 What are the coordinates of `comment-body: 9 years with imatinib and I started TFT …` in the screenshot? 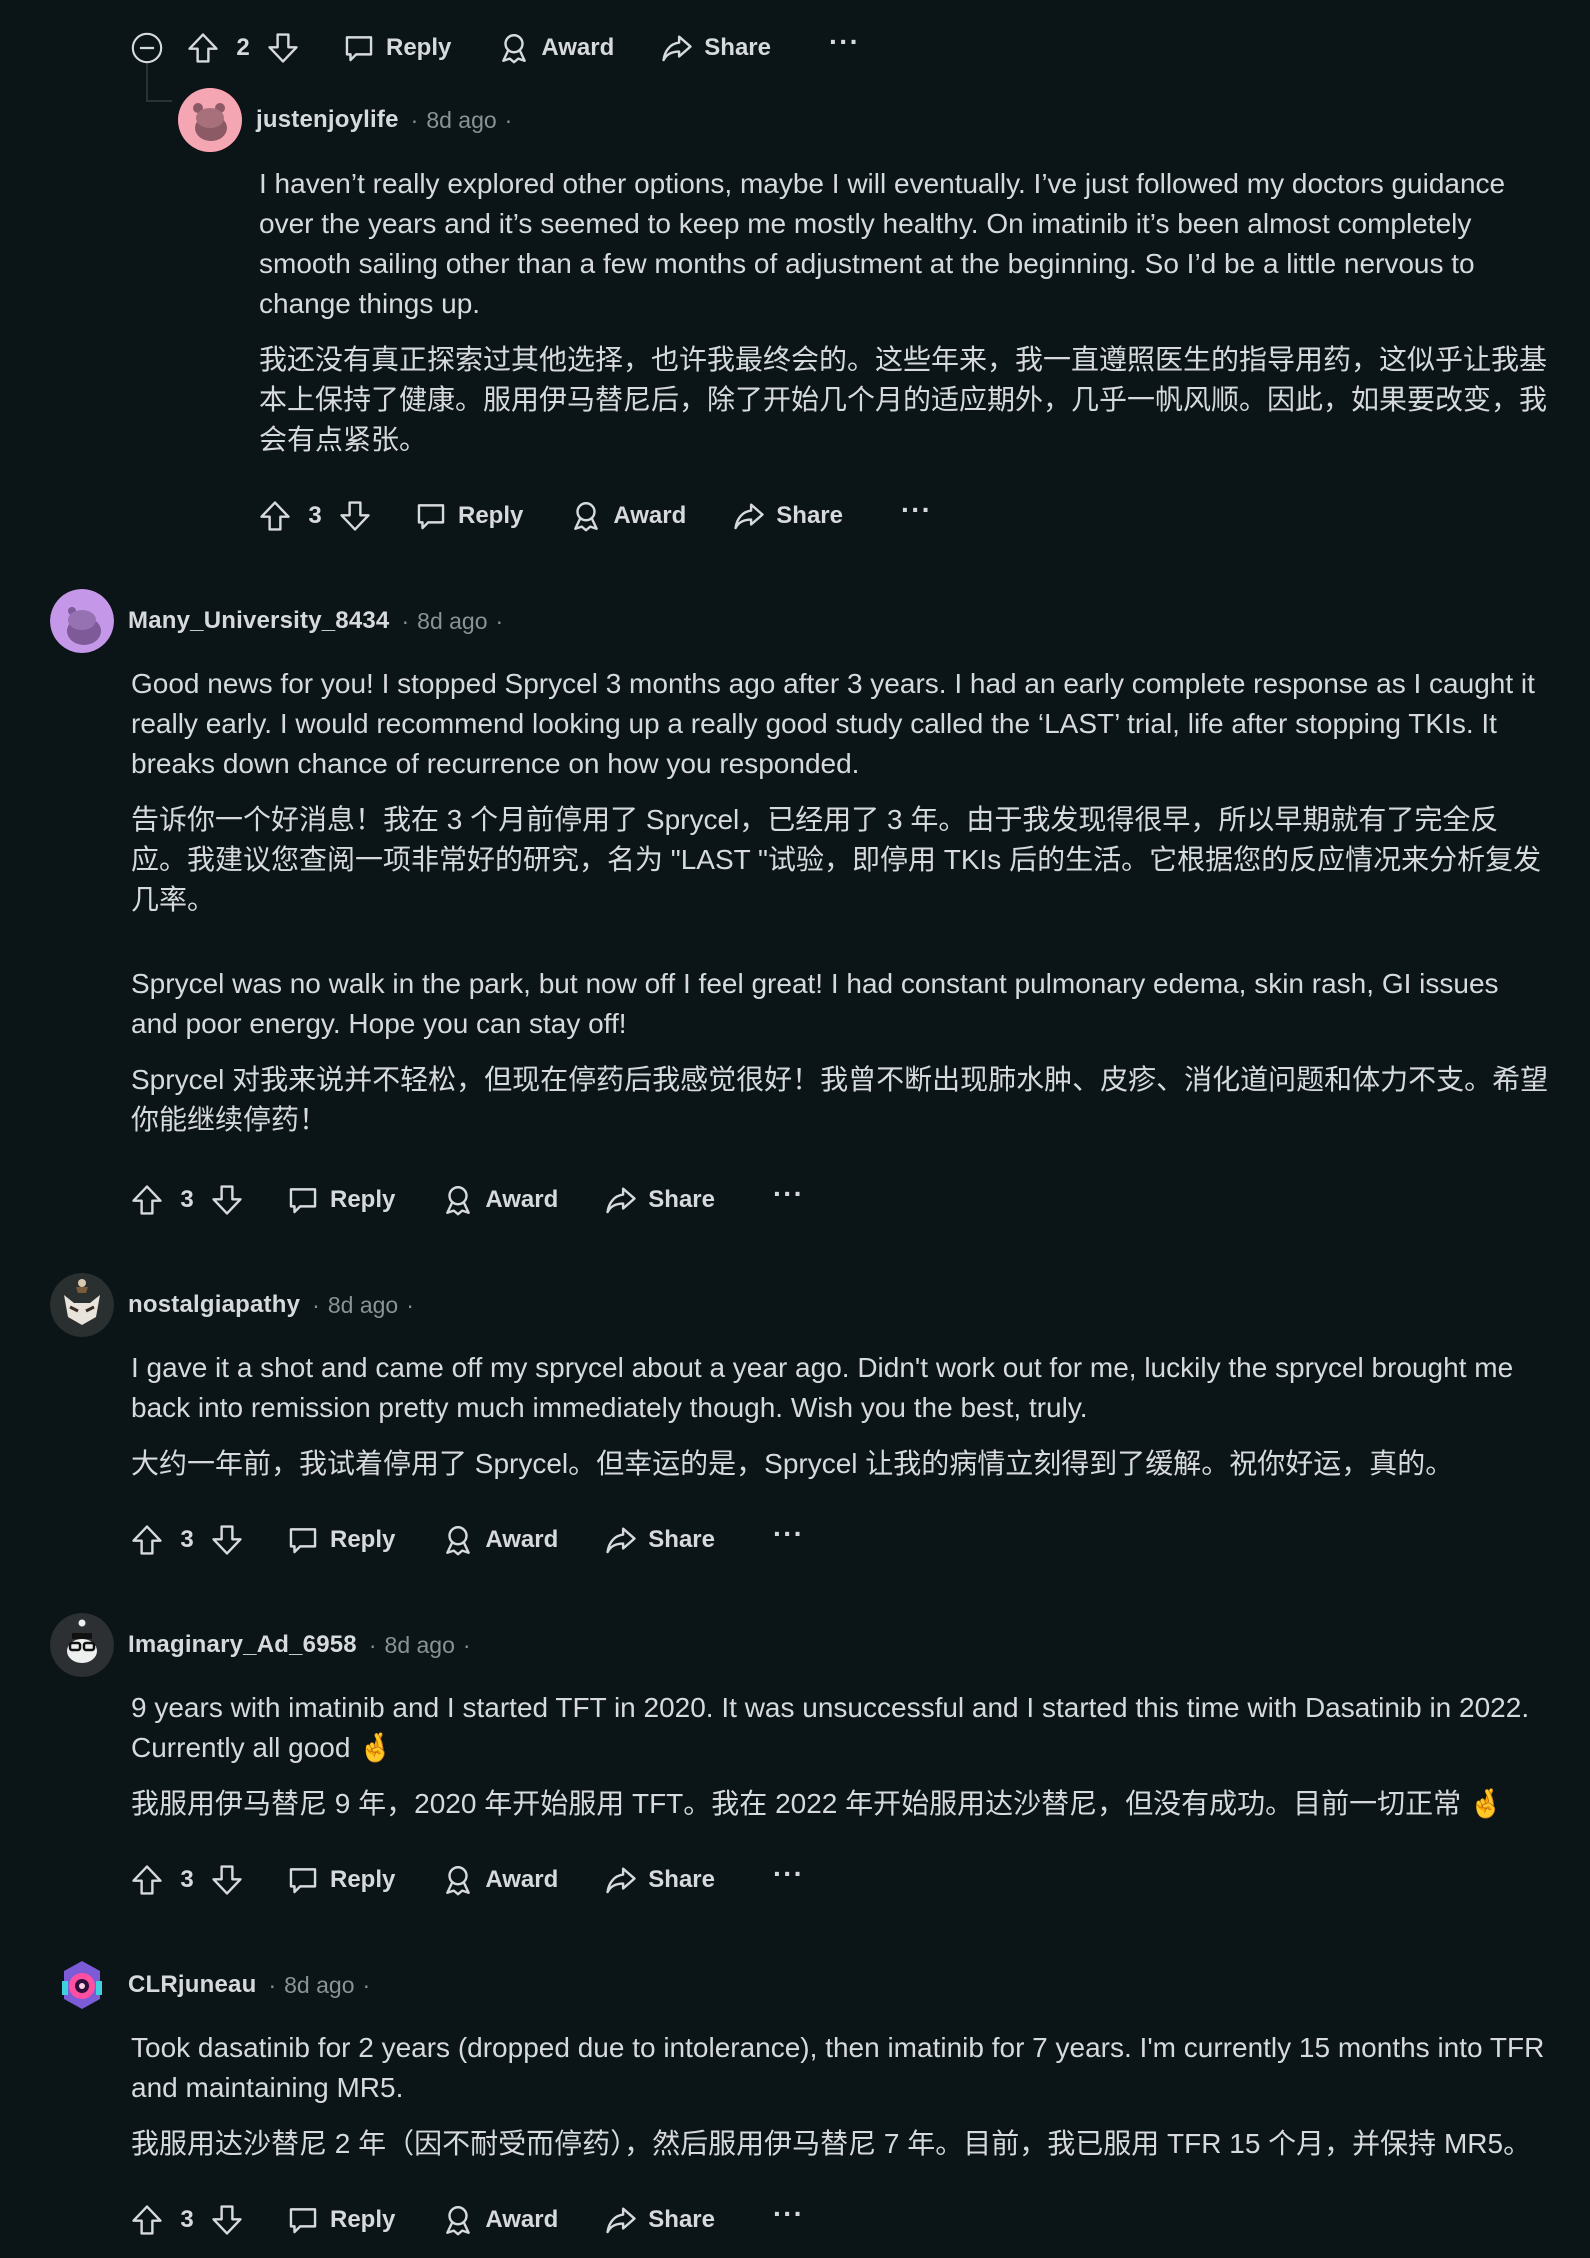 It's located at (841, 1756).